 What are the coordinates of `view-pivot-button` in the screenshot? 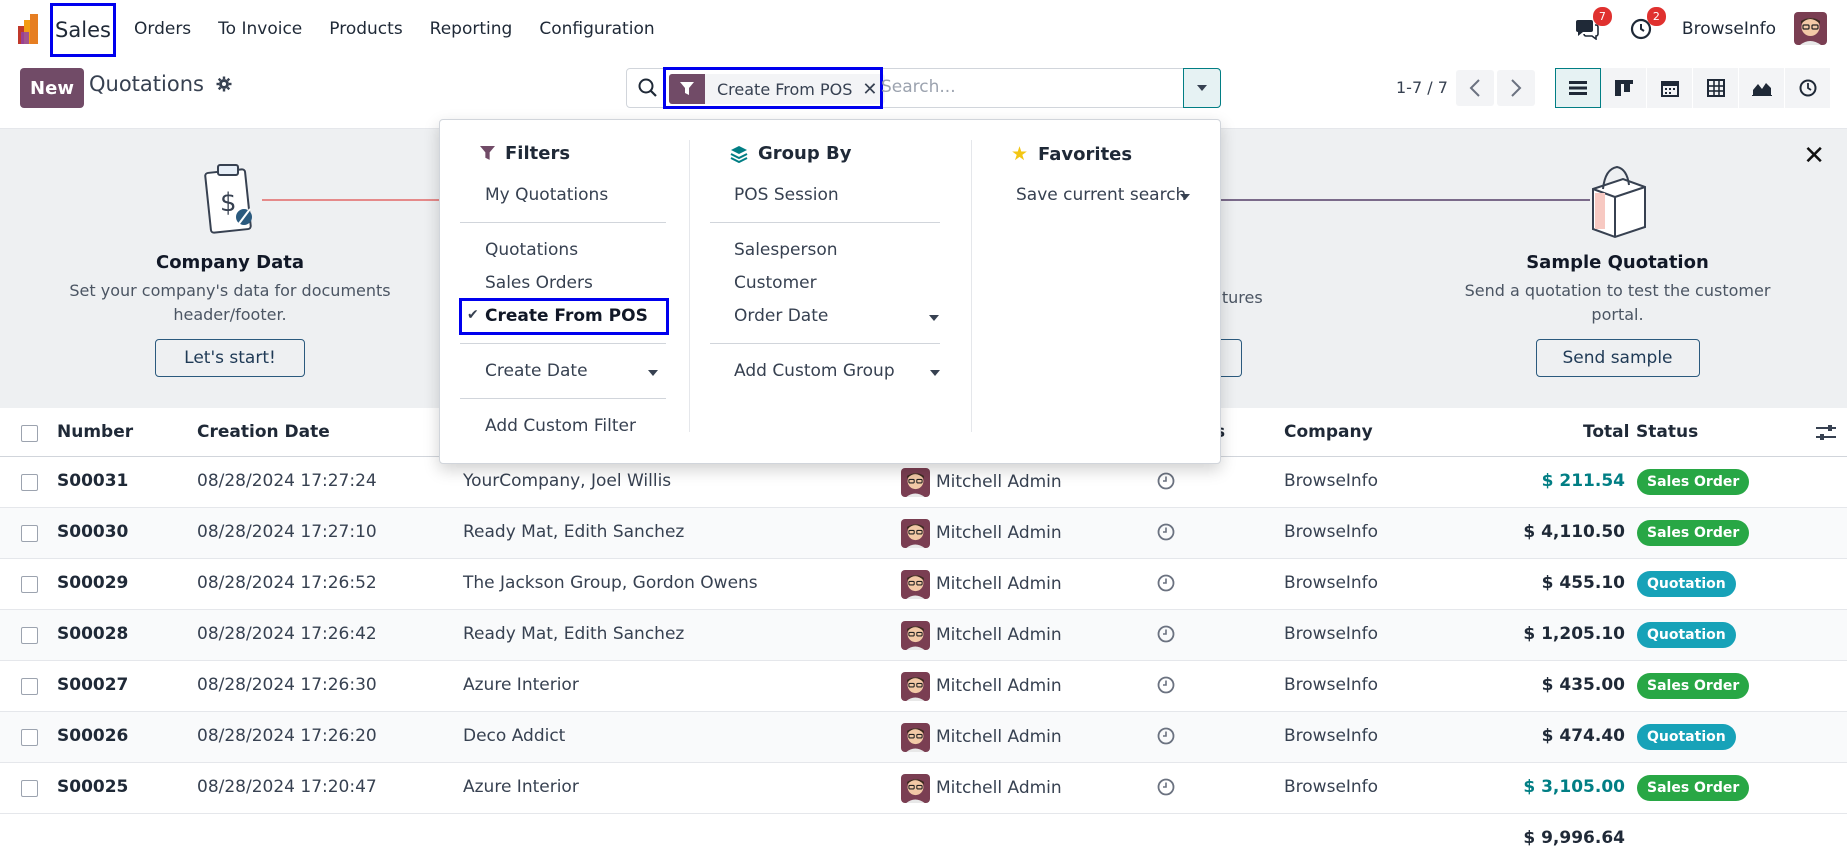 It's located at (1716, 88).